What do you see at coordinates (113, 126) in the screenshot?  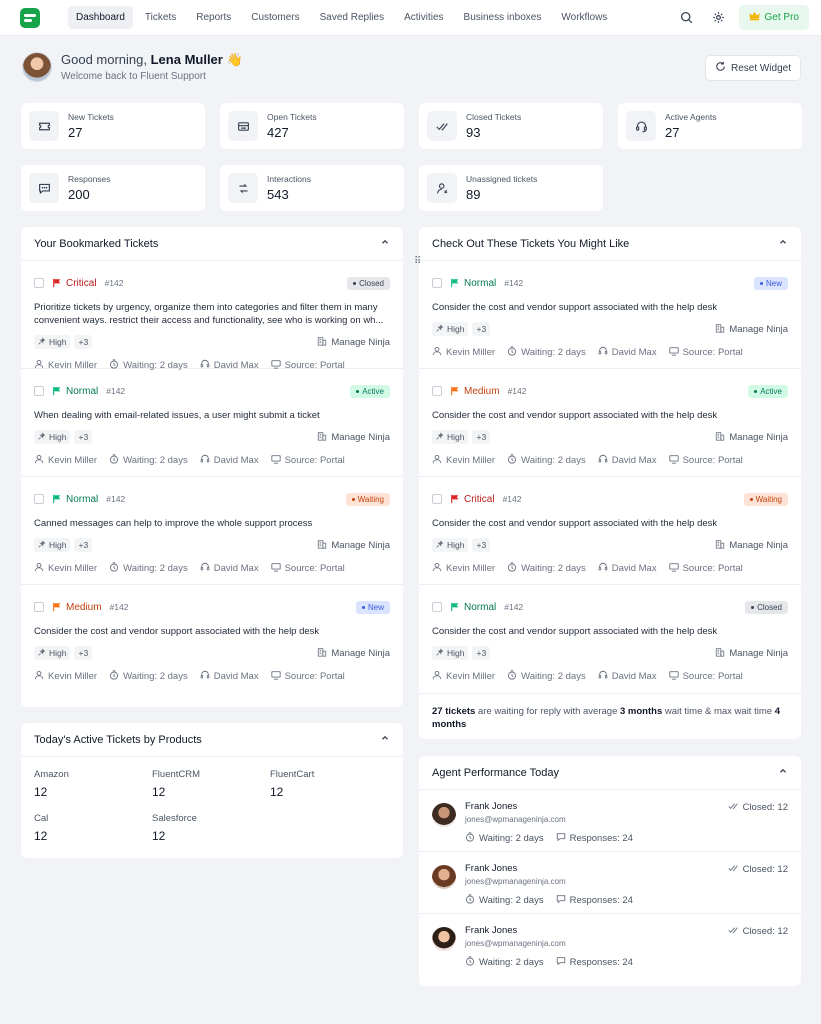 I see `stat-new-tickets: New Tickets 27` at bounding box center [113, 126].